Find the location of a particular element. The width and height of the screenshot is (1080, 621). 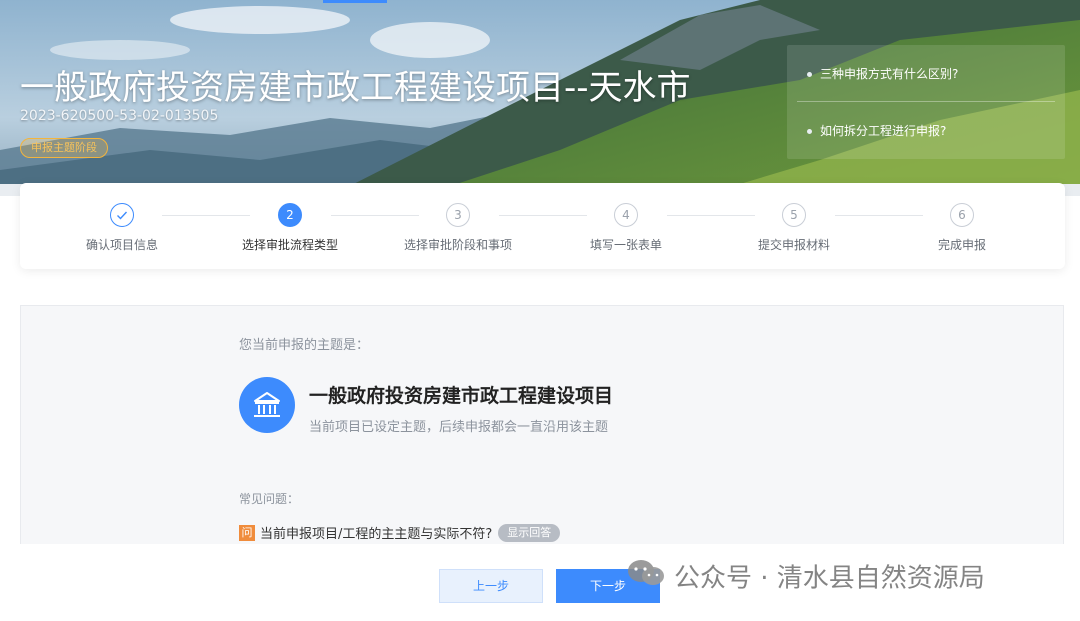

step-confirm-project-info: 确认项目信息 is located at coordinates (122, 228).